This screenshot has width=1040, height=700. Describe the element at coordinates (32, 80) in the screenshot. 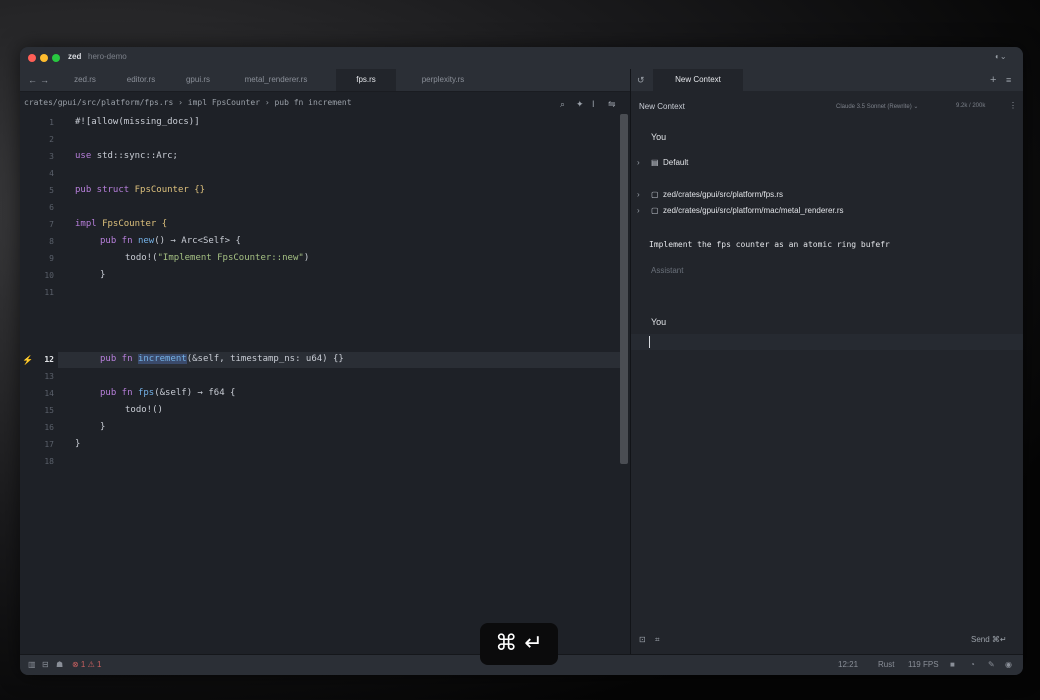

I see `back-arrow-icon: ←` at that location.